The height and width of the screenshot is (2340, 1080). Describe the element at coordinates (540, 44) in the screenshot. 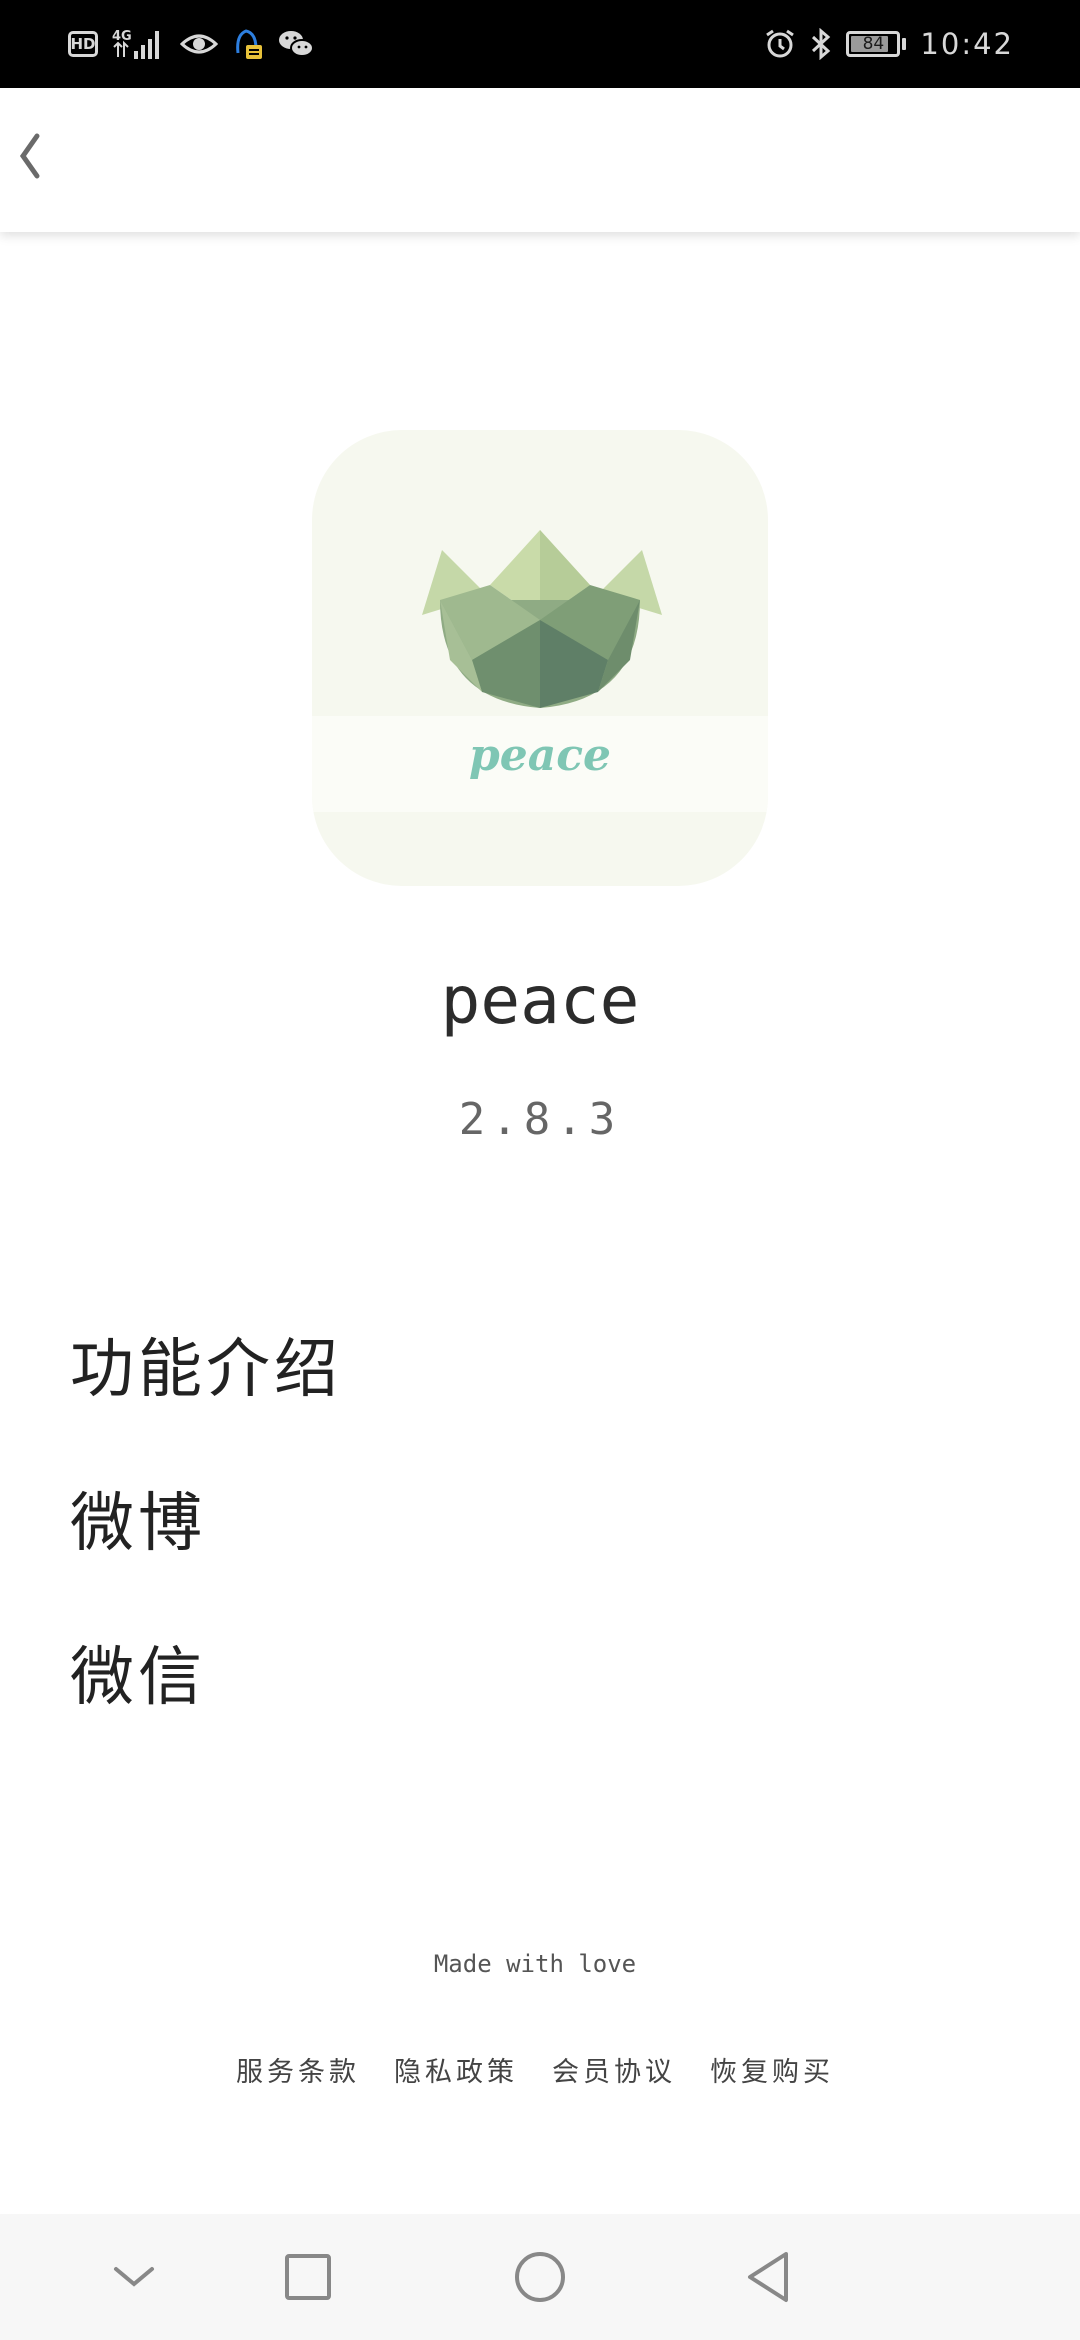

I see `status-bar: HD 4G 84 10:42` at that location.